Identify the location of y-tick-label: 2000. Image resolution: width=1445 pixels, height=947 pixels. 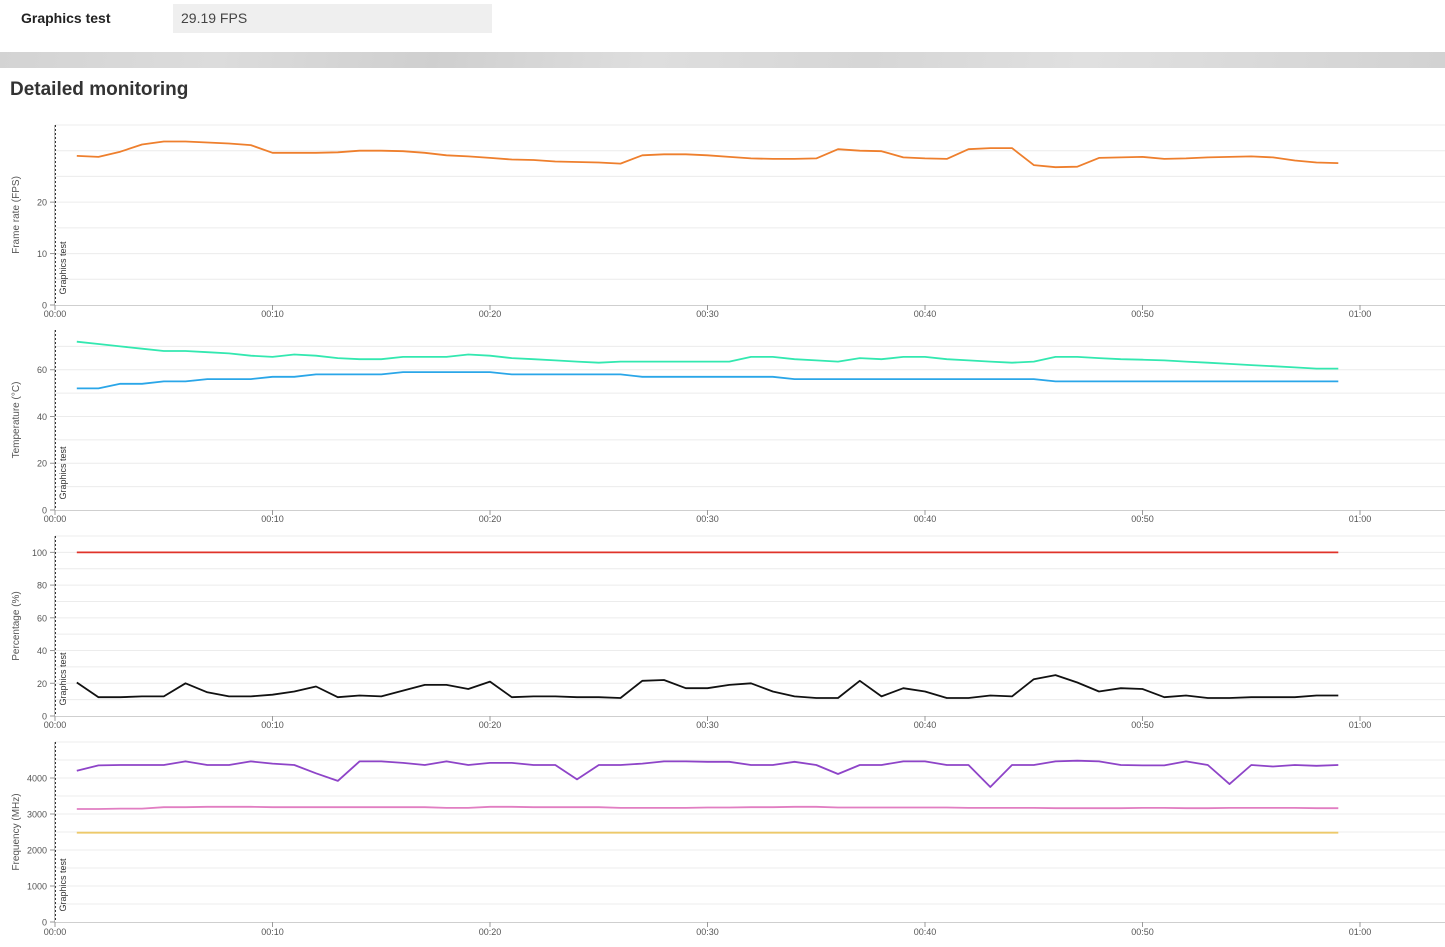
(37, 851).